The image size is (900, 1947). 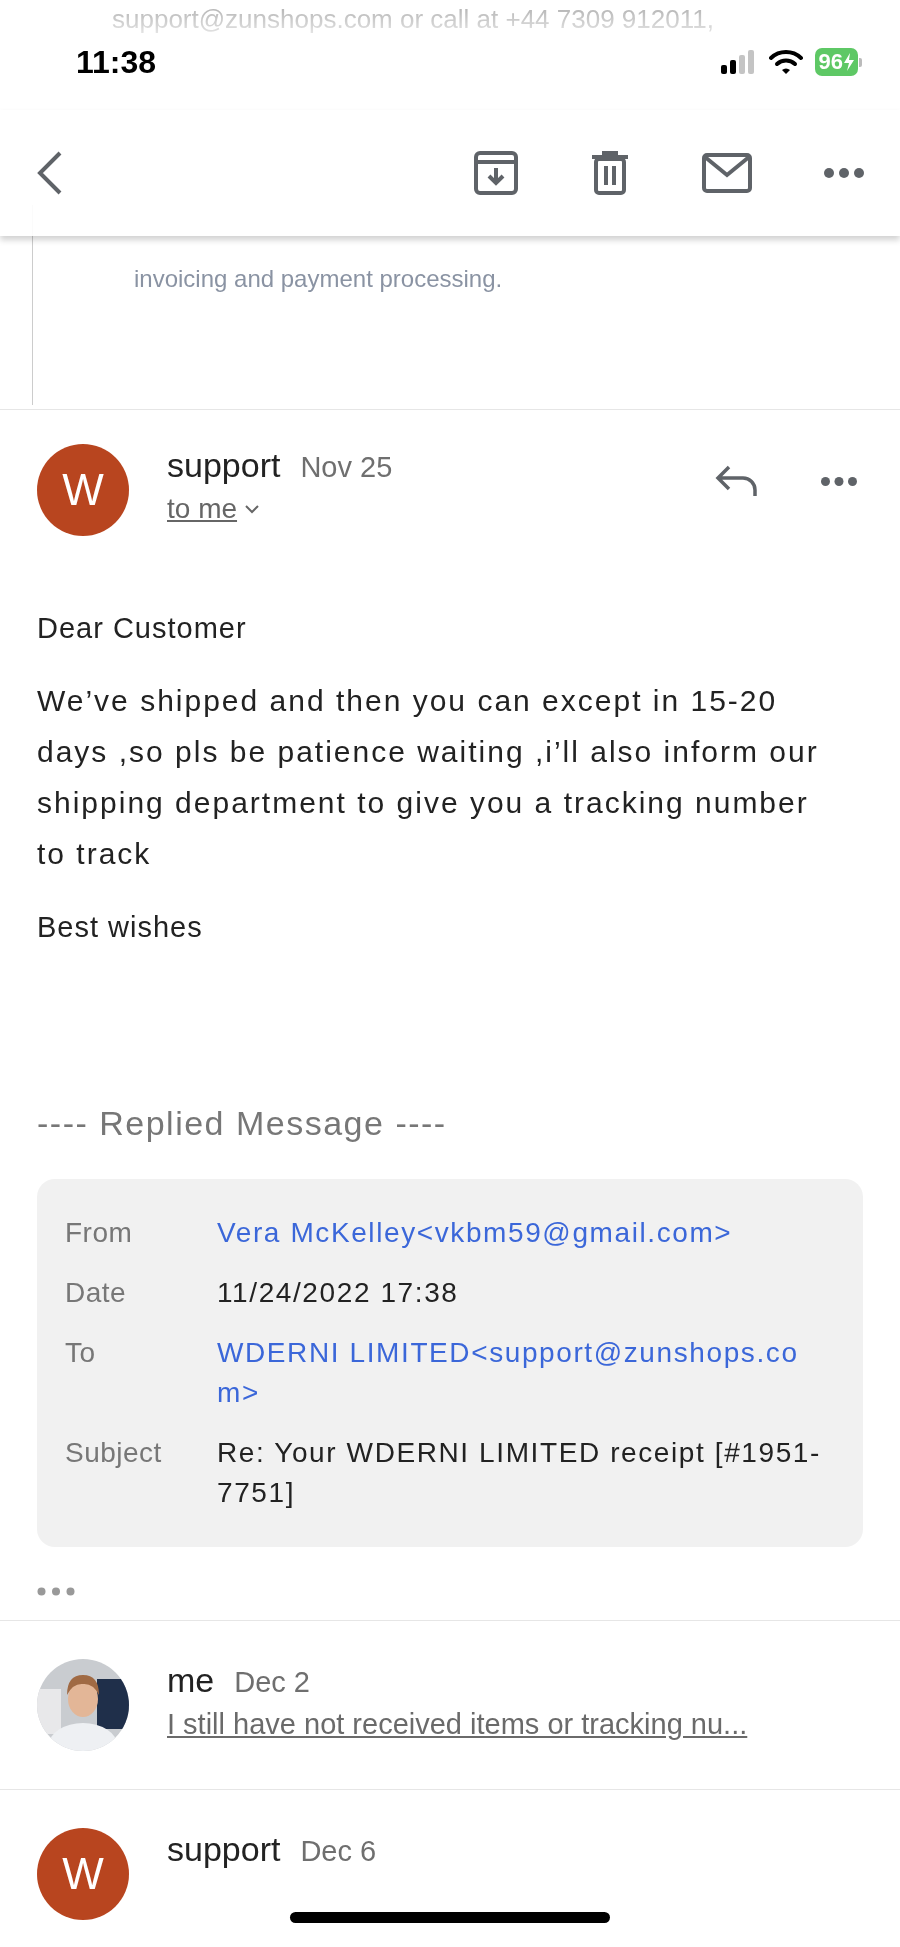 What do you see at coordinates (213, 509) in the screenshot?
I see `recipient-toggle: to me` at bounding box center [213, 509].